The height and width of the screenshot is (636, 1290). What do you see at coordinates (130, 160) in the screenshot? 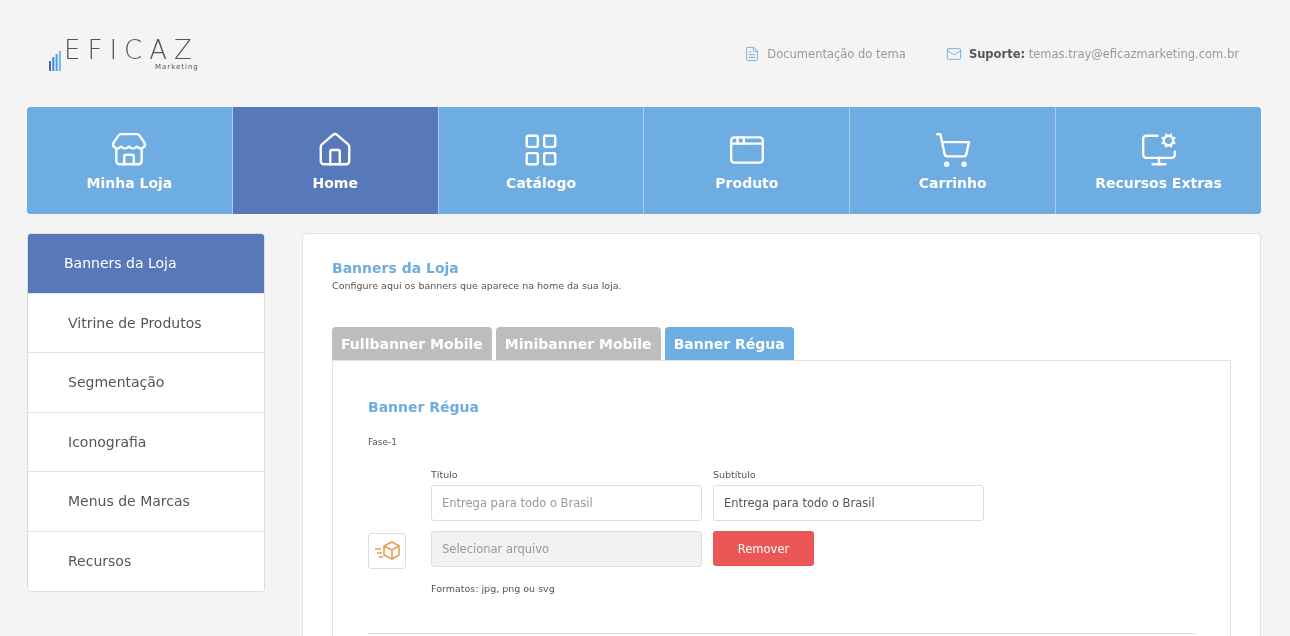
I see `nav-tab: Minha Loja` at bounding box center [130, 160].